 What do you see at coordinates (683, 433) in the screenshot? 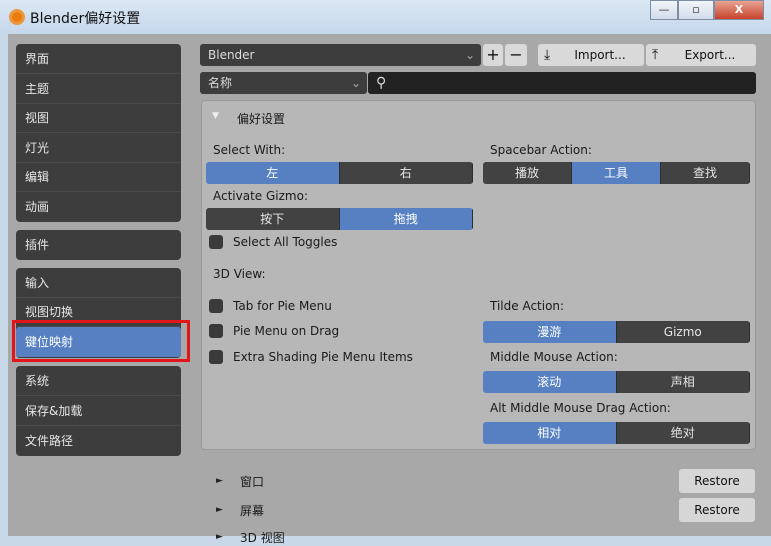
I see `alt-middle-absolute: 绝对` at bounding box center [683, 433].